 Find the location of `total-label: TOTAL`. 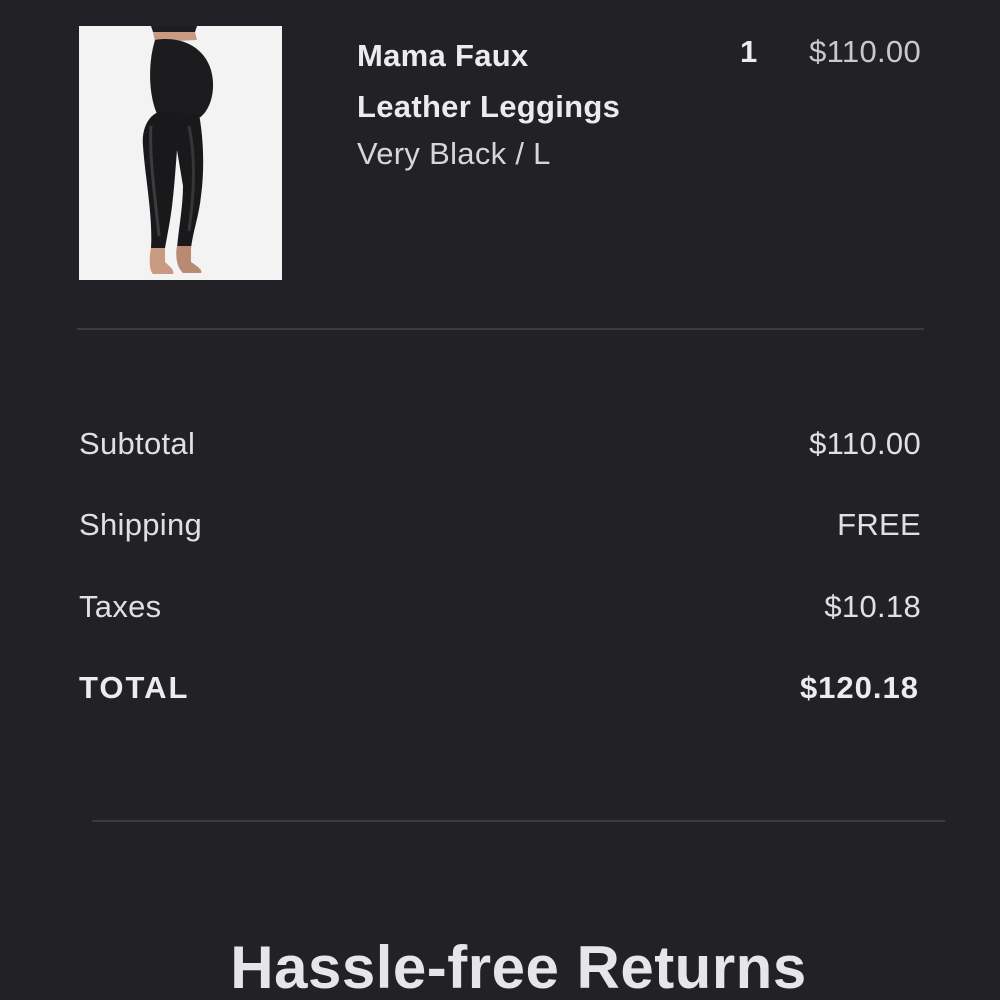

total-label: TOTAL is located at coordinates (134, 687).